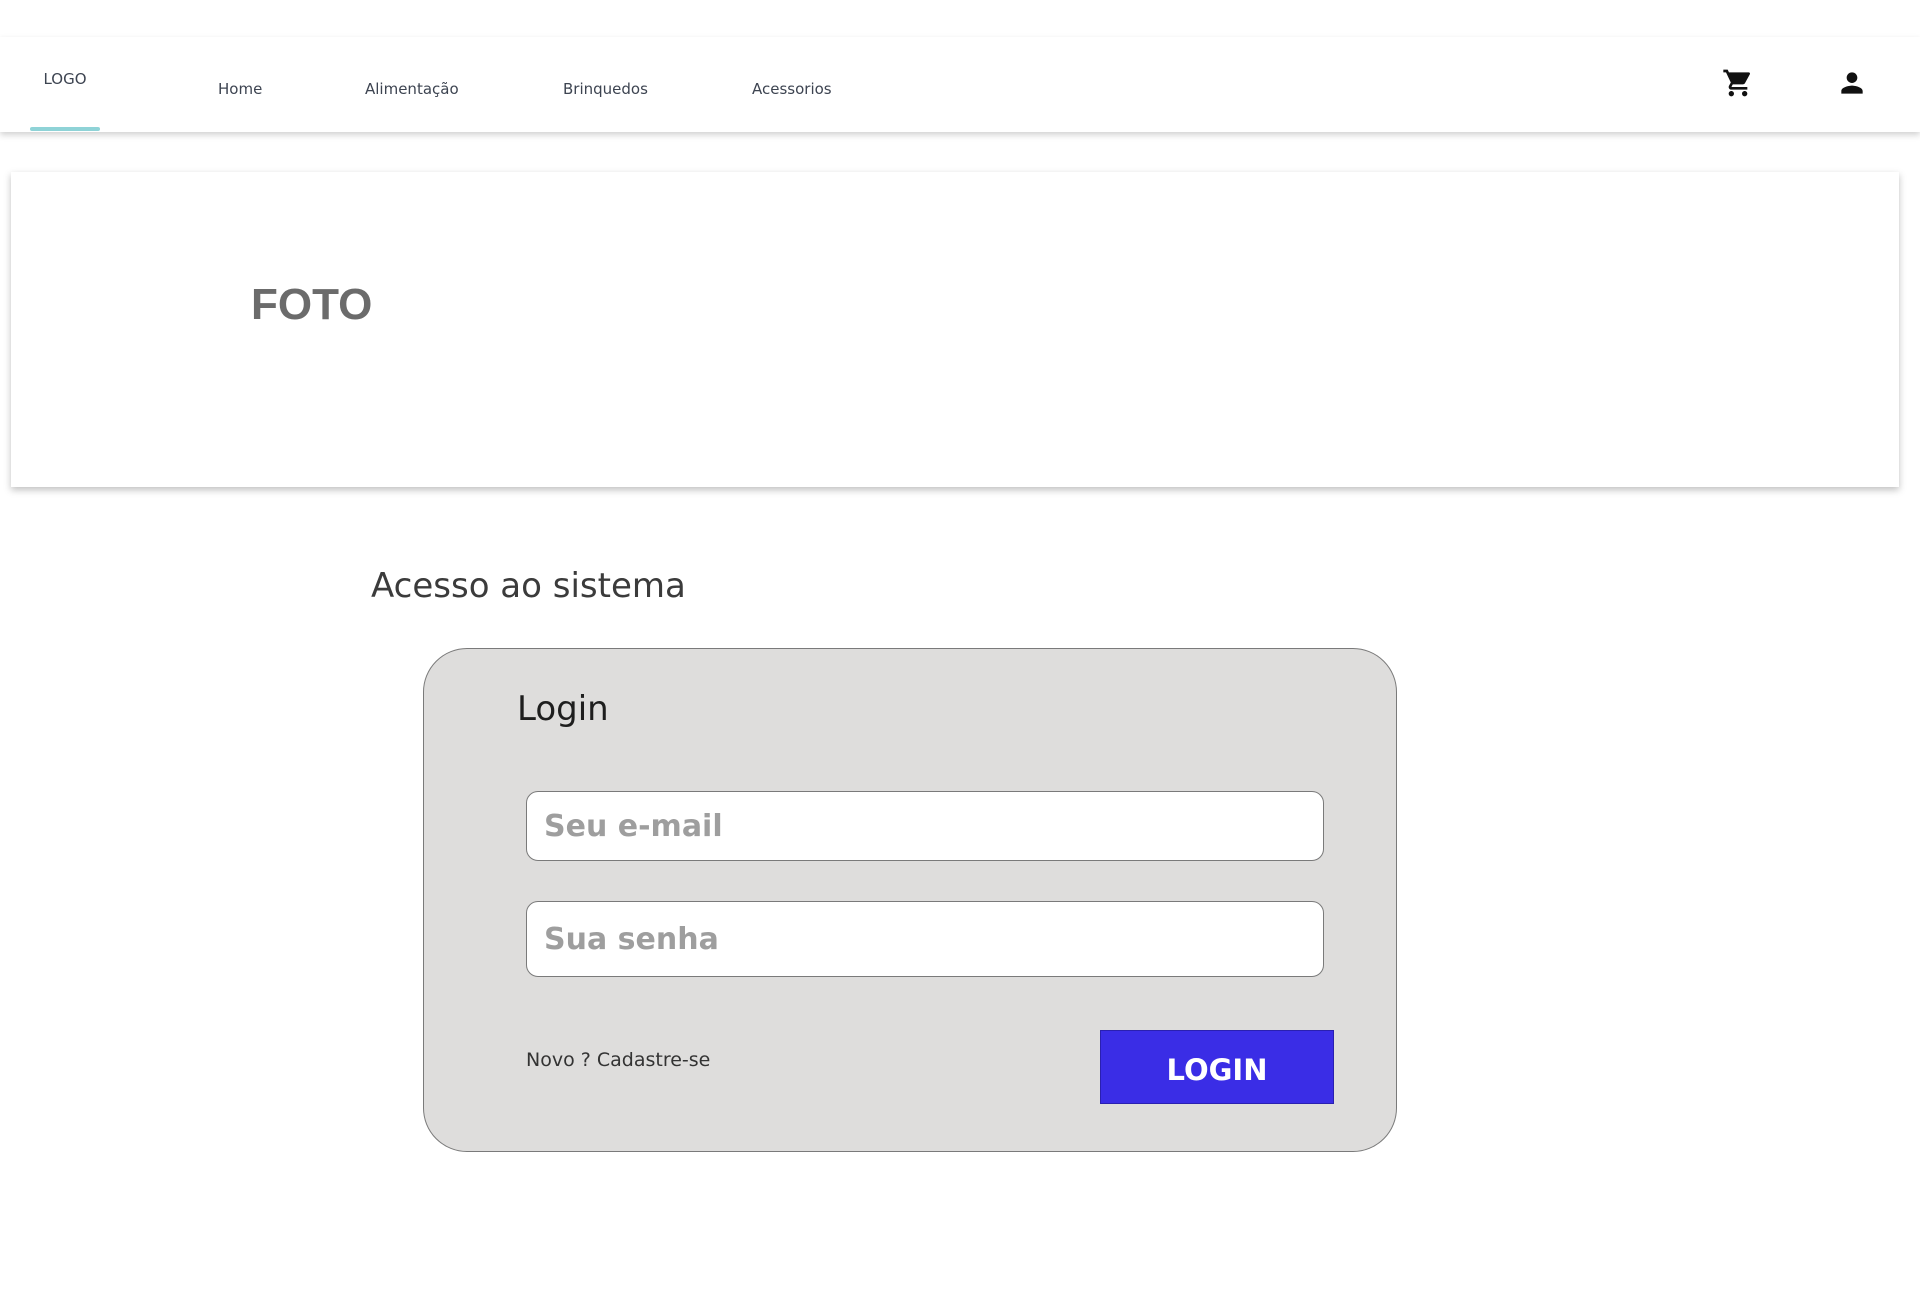 This screenshot has width=1920, height=1301. What do you see at coordinates (792, 89) in the screenshot?
I see `nav-link-acessorios: Acessorios` at bounding box center [792, 89].